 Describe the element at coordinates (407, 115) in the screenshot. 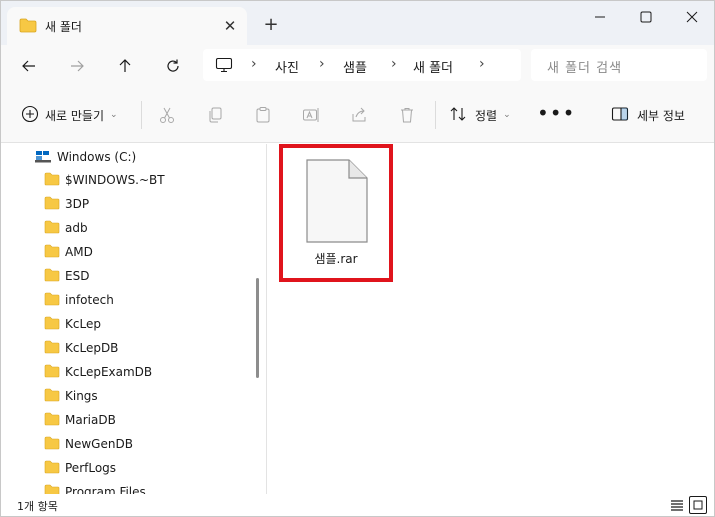

I see `delete-icon` at that location.